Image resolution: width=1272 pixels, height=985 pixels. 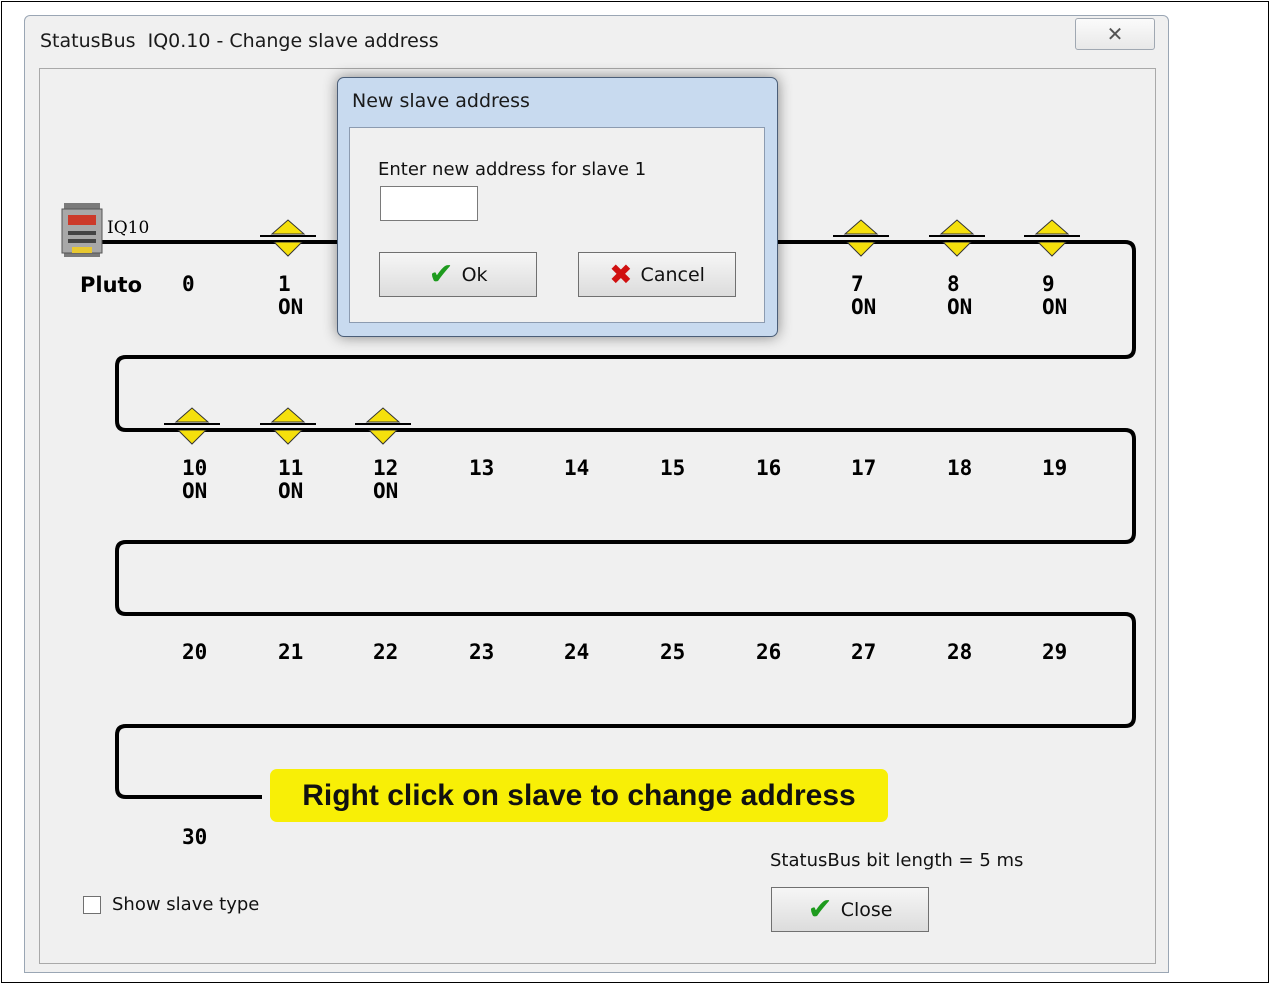 I want to click on slave-address: 29, so click(x=1055, y=652).